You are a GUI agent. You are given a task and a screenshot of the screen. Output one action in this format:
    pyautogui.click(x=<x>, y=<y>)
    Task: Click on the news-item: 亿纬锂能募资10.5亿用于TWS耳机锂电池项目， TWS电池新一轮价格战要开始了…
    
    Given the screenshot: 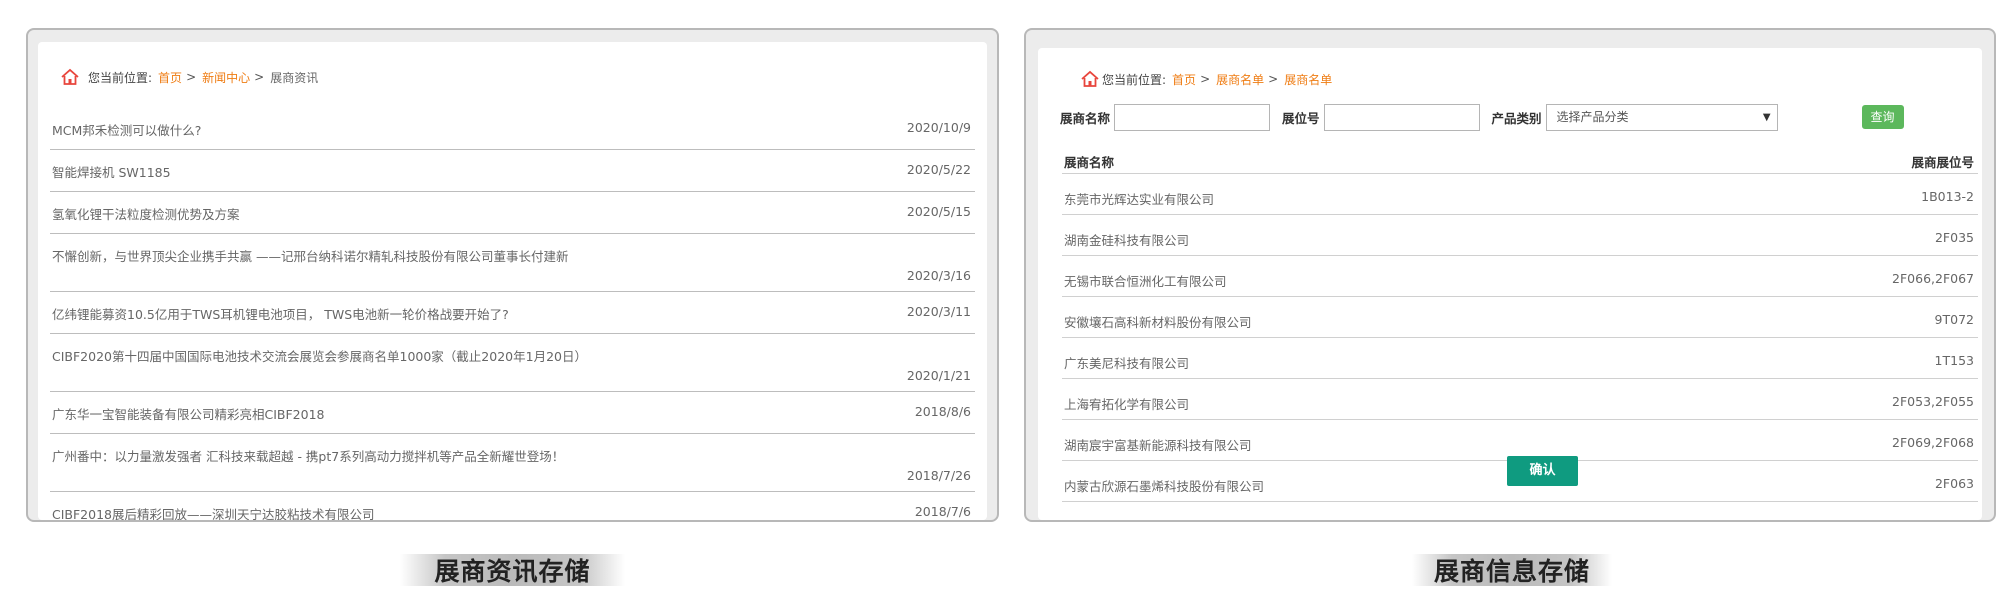 What is the action you would take?
    pyautogui.click(x=512, y=313)
    